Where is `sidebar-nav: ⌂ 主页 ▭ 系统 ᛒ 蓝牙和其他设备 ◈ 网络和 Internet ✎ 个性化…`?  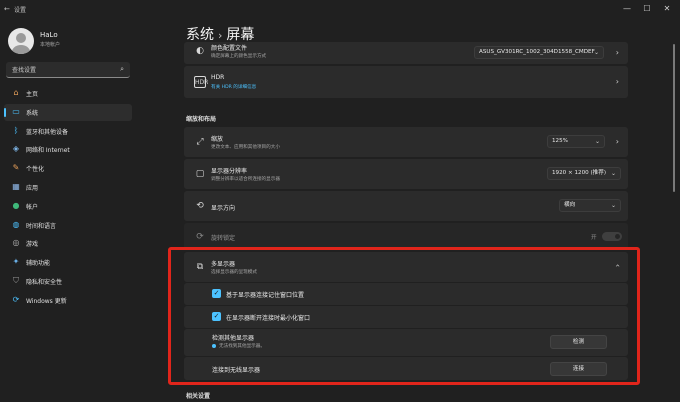
sidebar-nav: ⌂ 主页 ▭ 系统 ᛒ 蓝牙和其他设备 ◈ 网络和 Internet ✎ 个性化… is located at coordinates (68, 198).